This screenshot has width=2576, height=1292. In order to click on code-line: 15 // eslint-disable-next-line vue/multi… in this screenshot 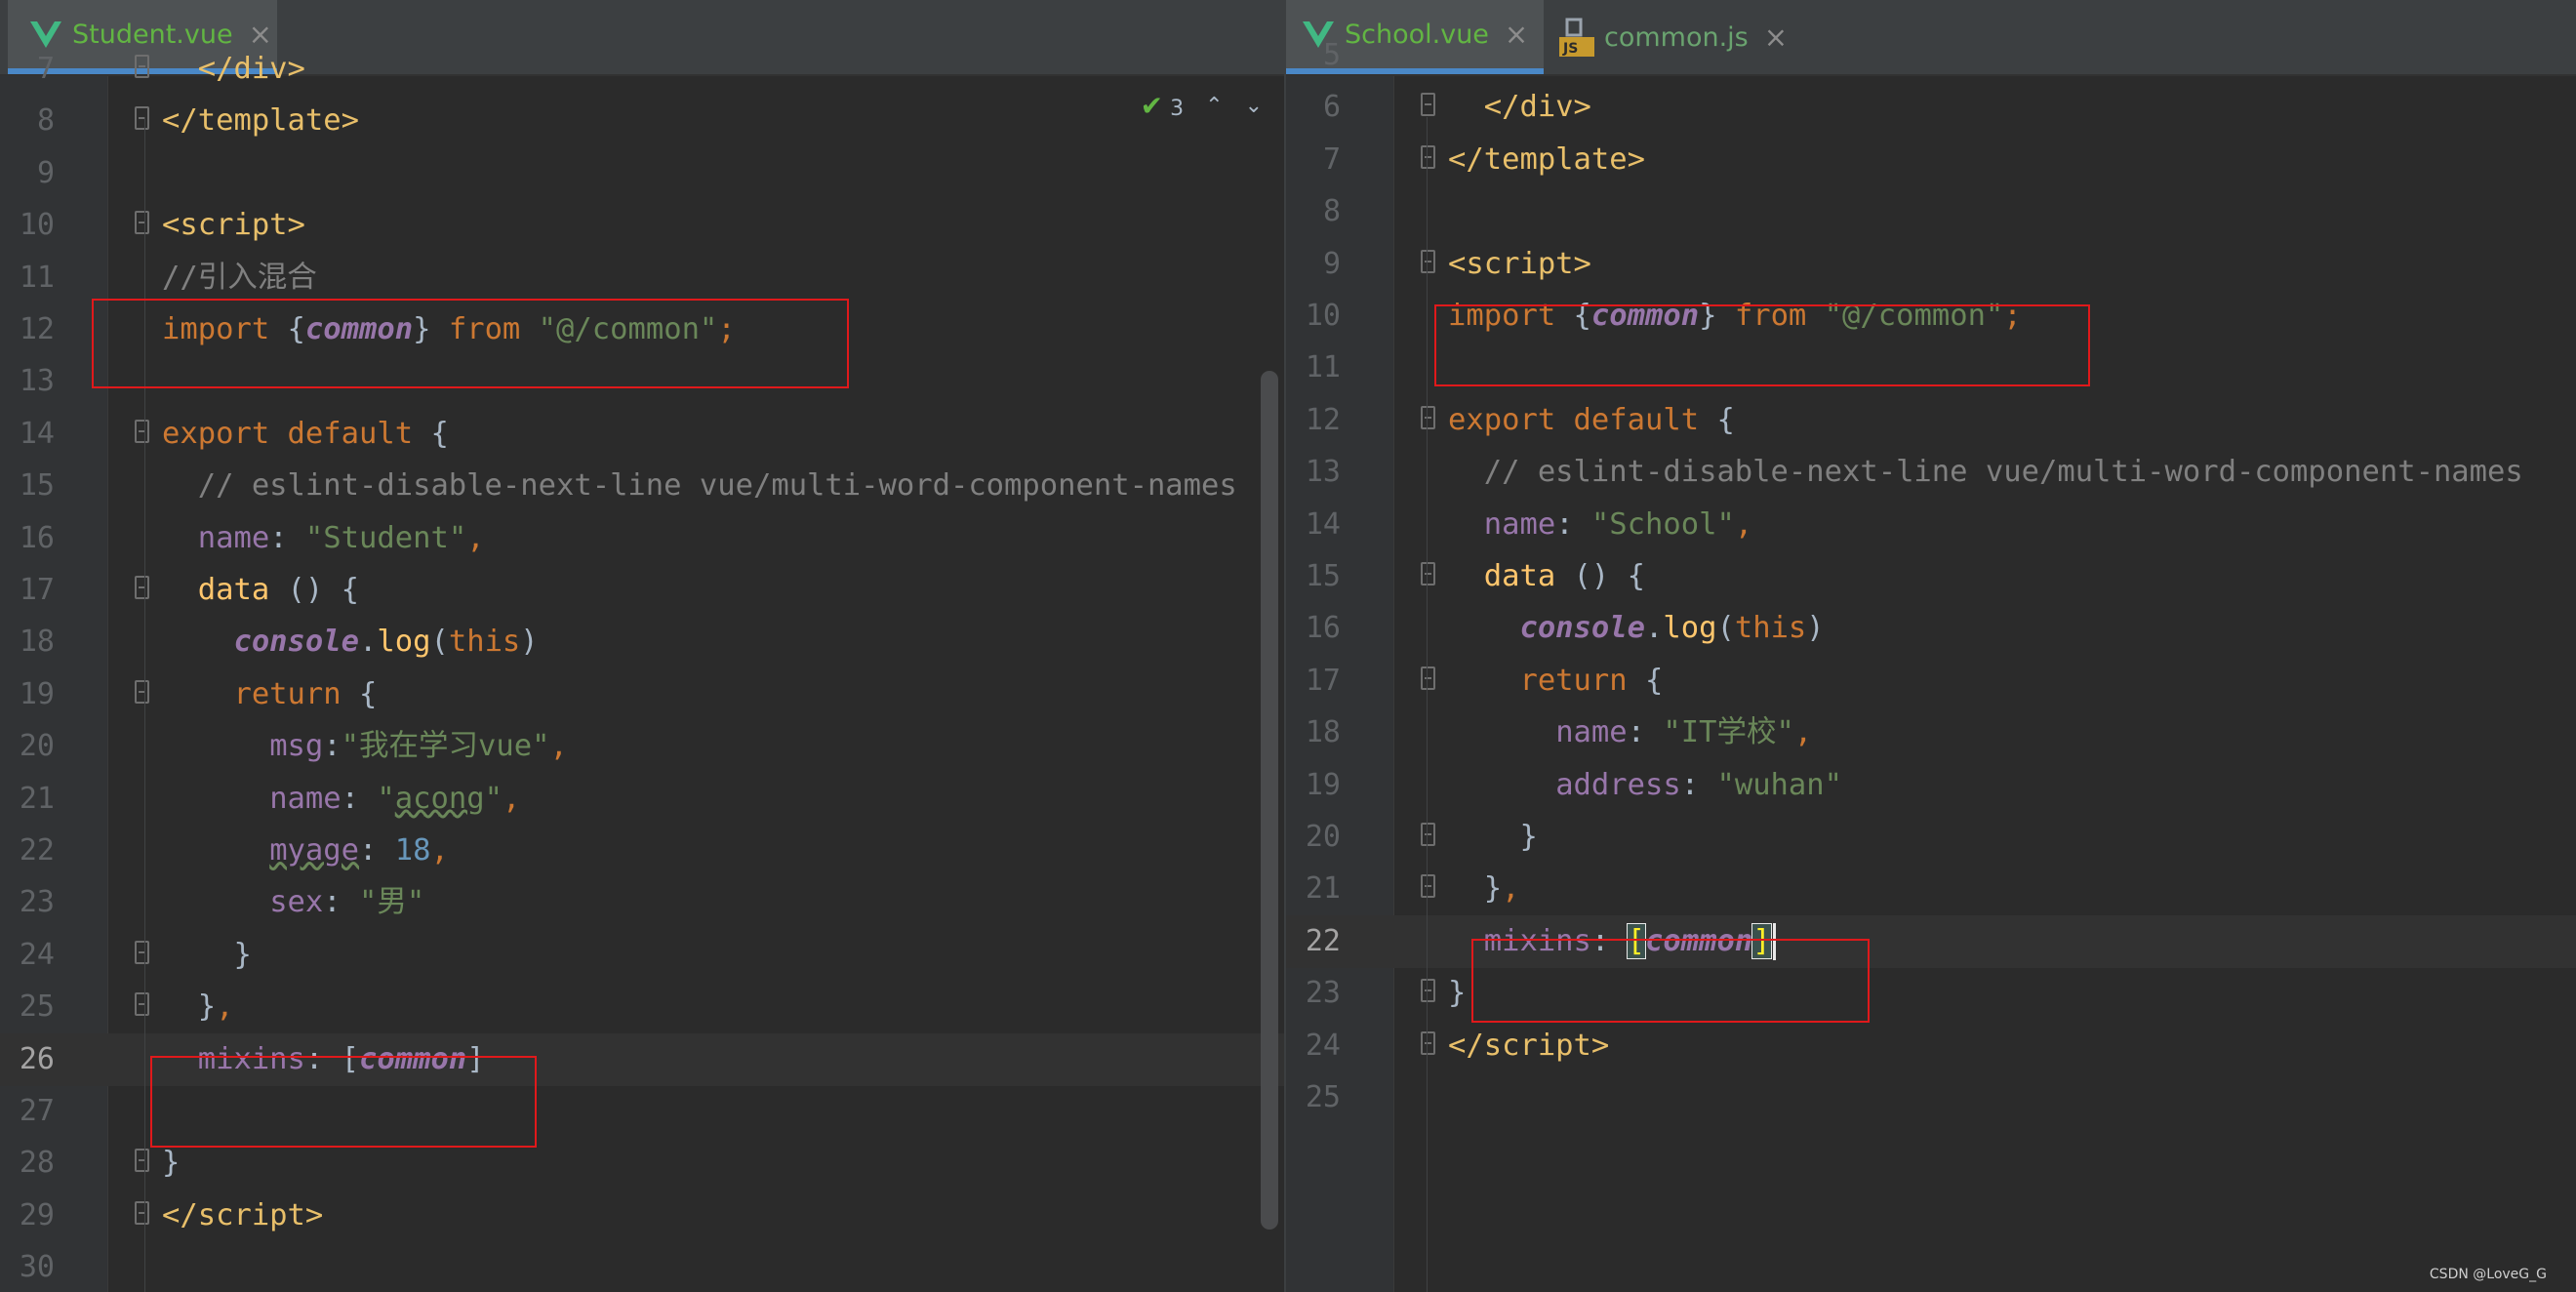, I will do `click(642, 486)`.